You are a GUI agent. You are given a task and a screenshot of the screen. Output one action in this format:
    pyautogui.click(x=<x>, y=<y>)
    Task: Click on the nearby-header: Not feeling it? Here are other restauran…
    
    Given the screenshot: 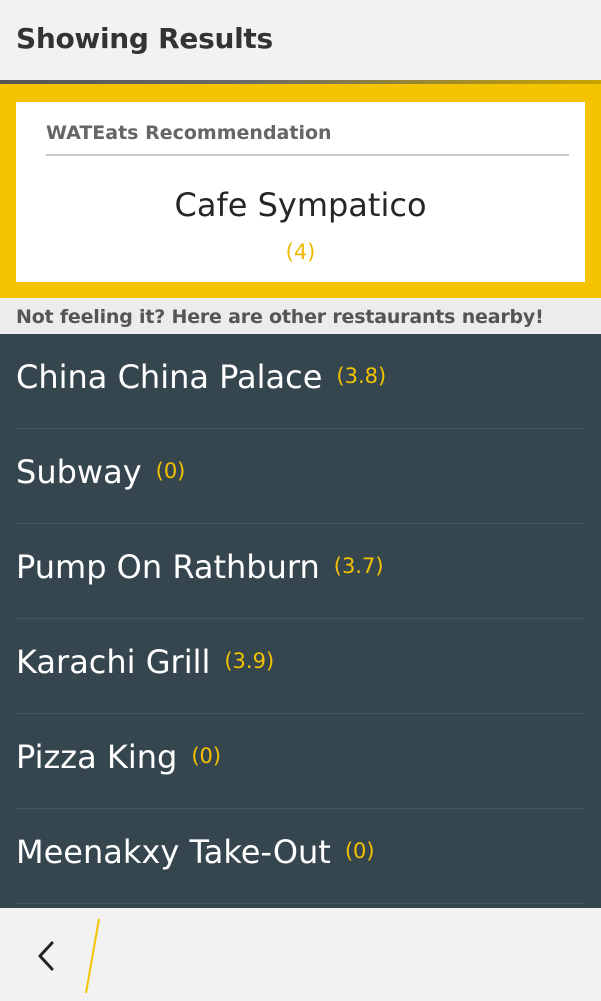 What is the action you would take?
    pyautogui.click(x=300, y=316)
    